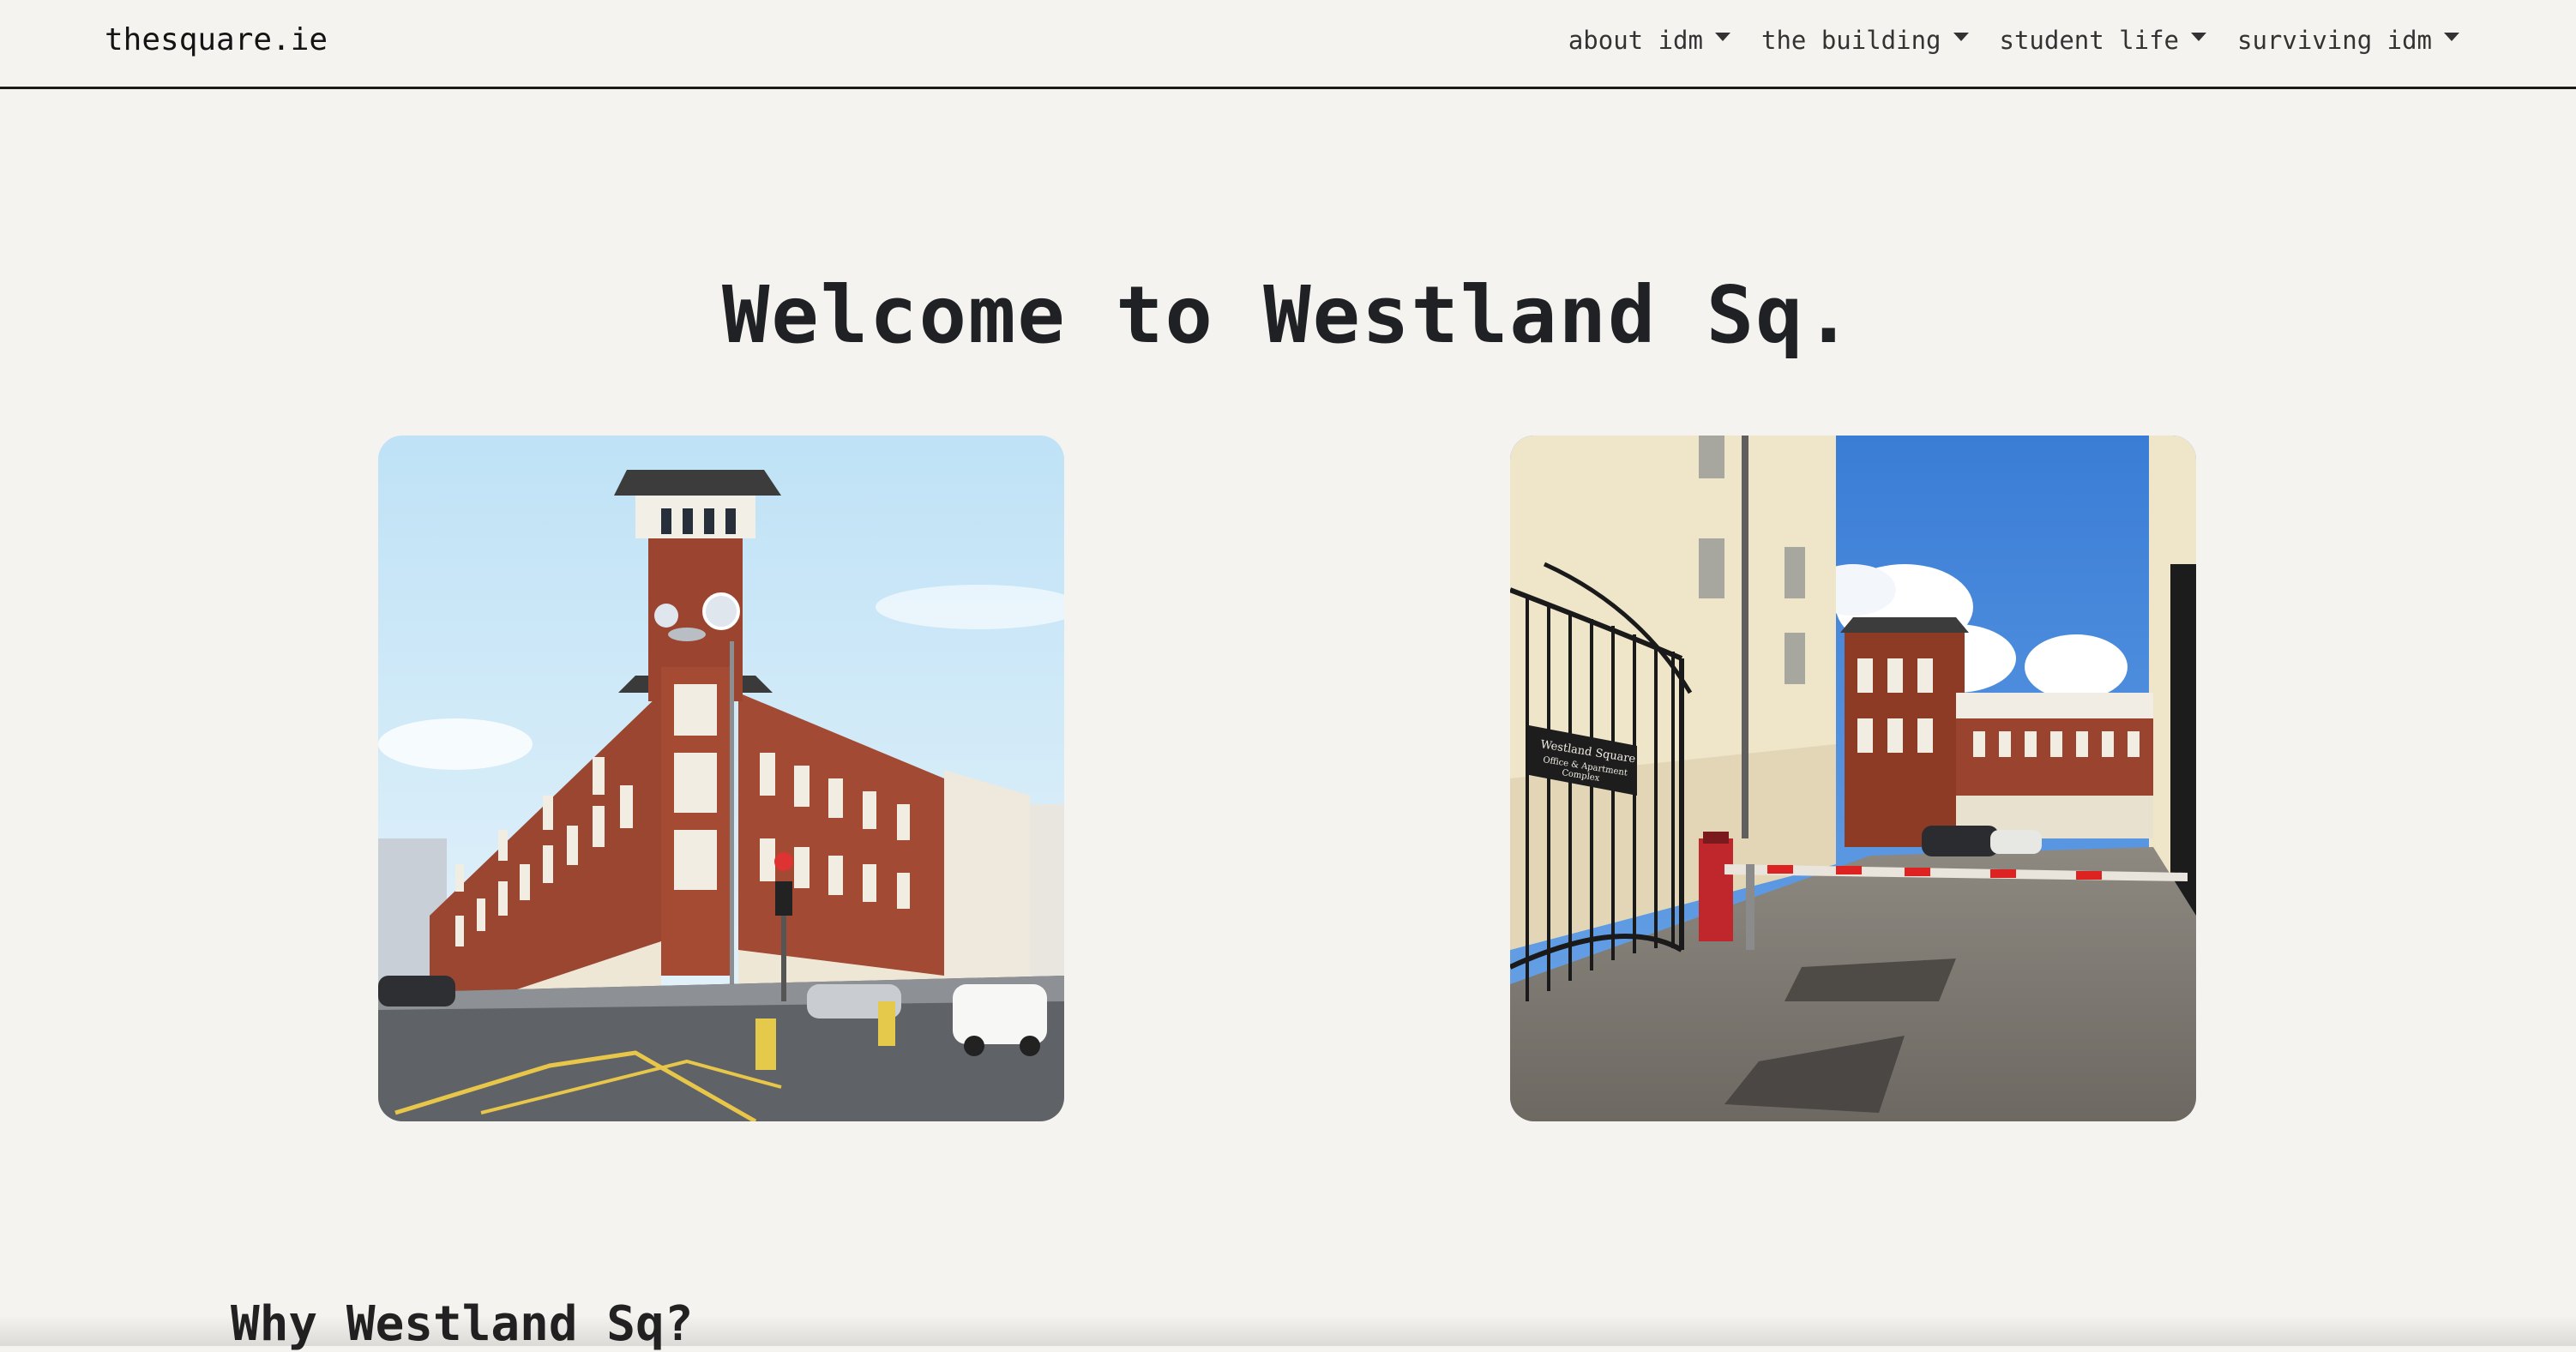 The width and height of the screenshot is (2576, 1352). I want to click on nav-item-the-building: the building, so click(1865, 40).